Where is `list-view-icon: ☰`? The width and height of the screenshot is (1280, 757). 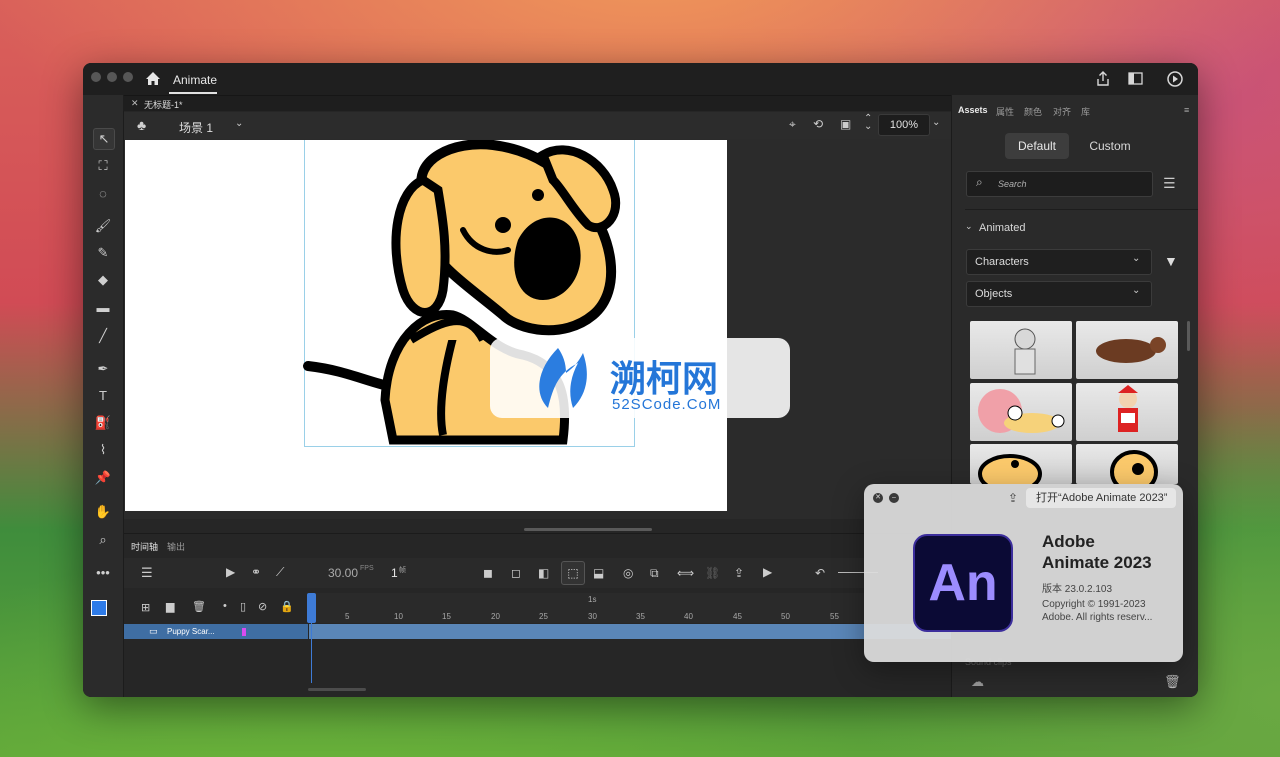
list-view-icon: ☰ is located at coordinates (1169, 183).